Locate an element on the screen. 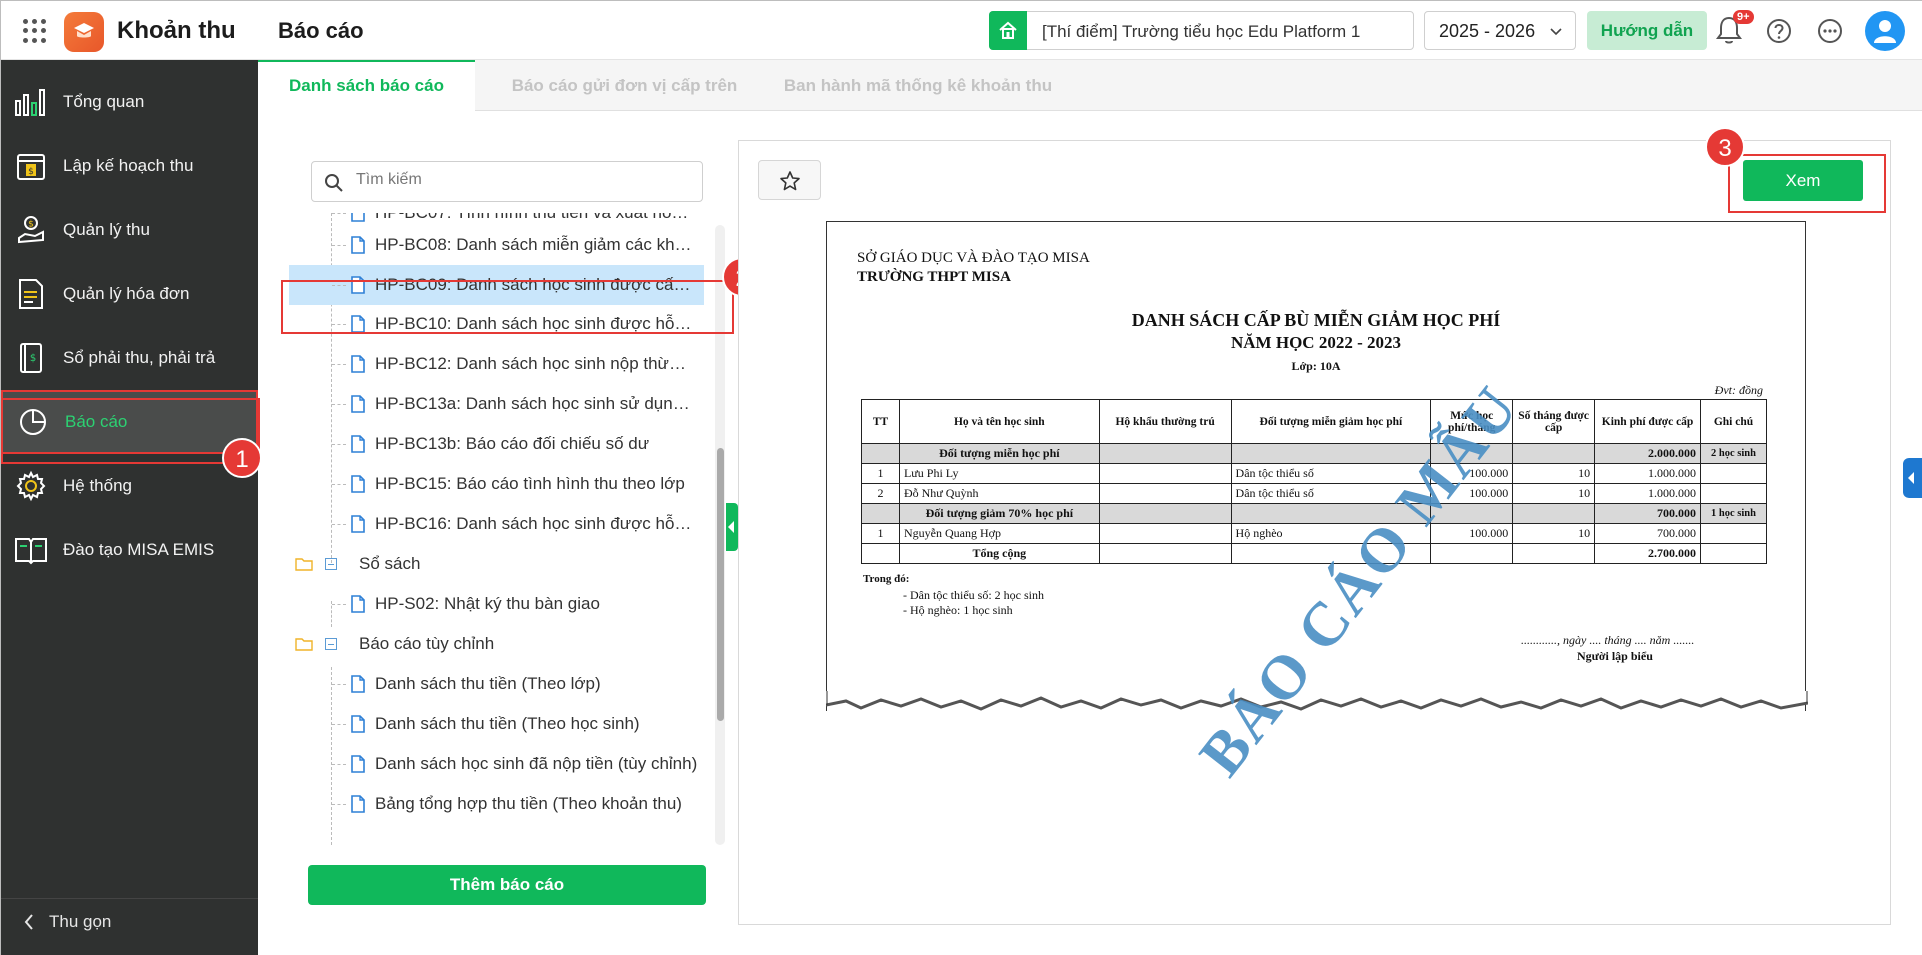 This screenshot has width=1922, height=955. sidebar-divider is located at coordinates (129, 898).